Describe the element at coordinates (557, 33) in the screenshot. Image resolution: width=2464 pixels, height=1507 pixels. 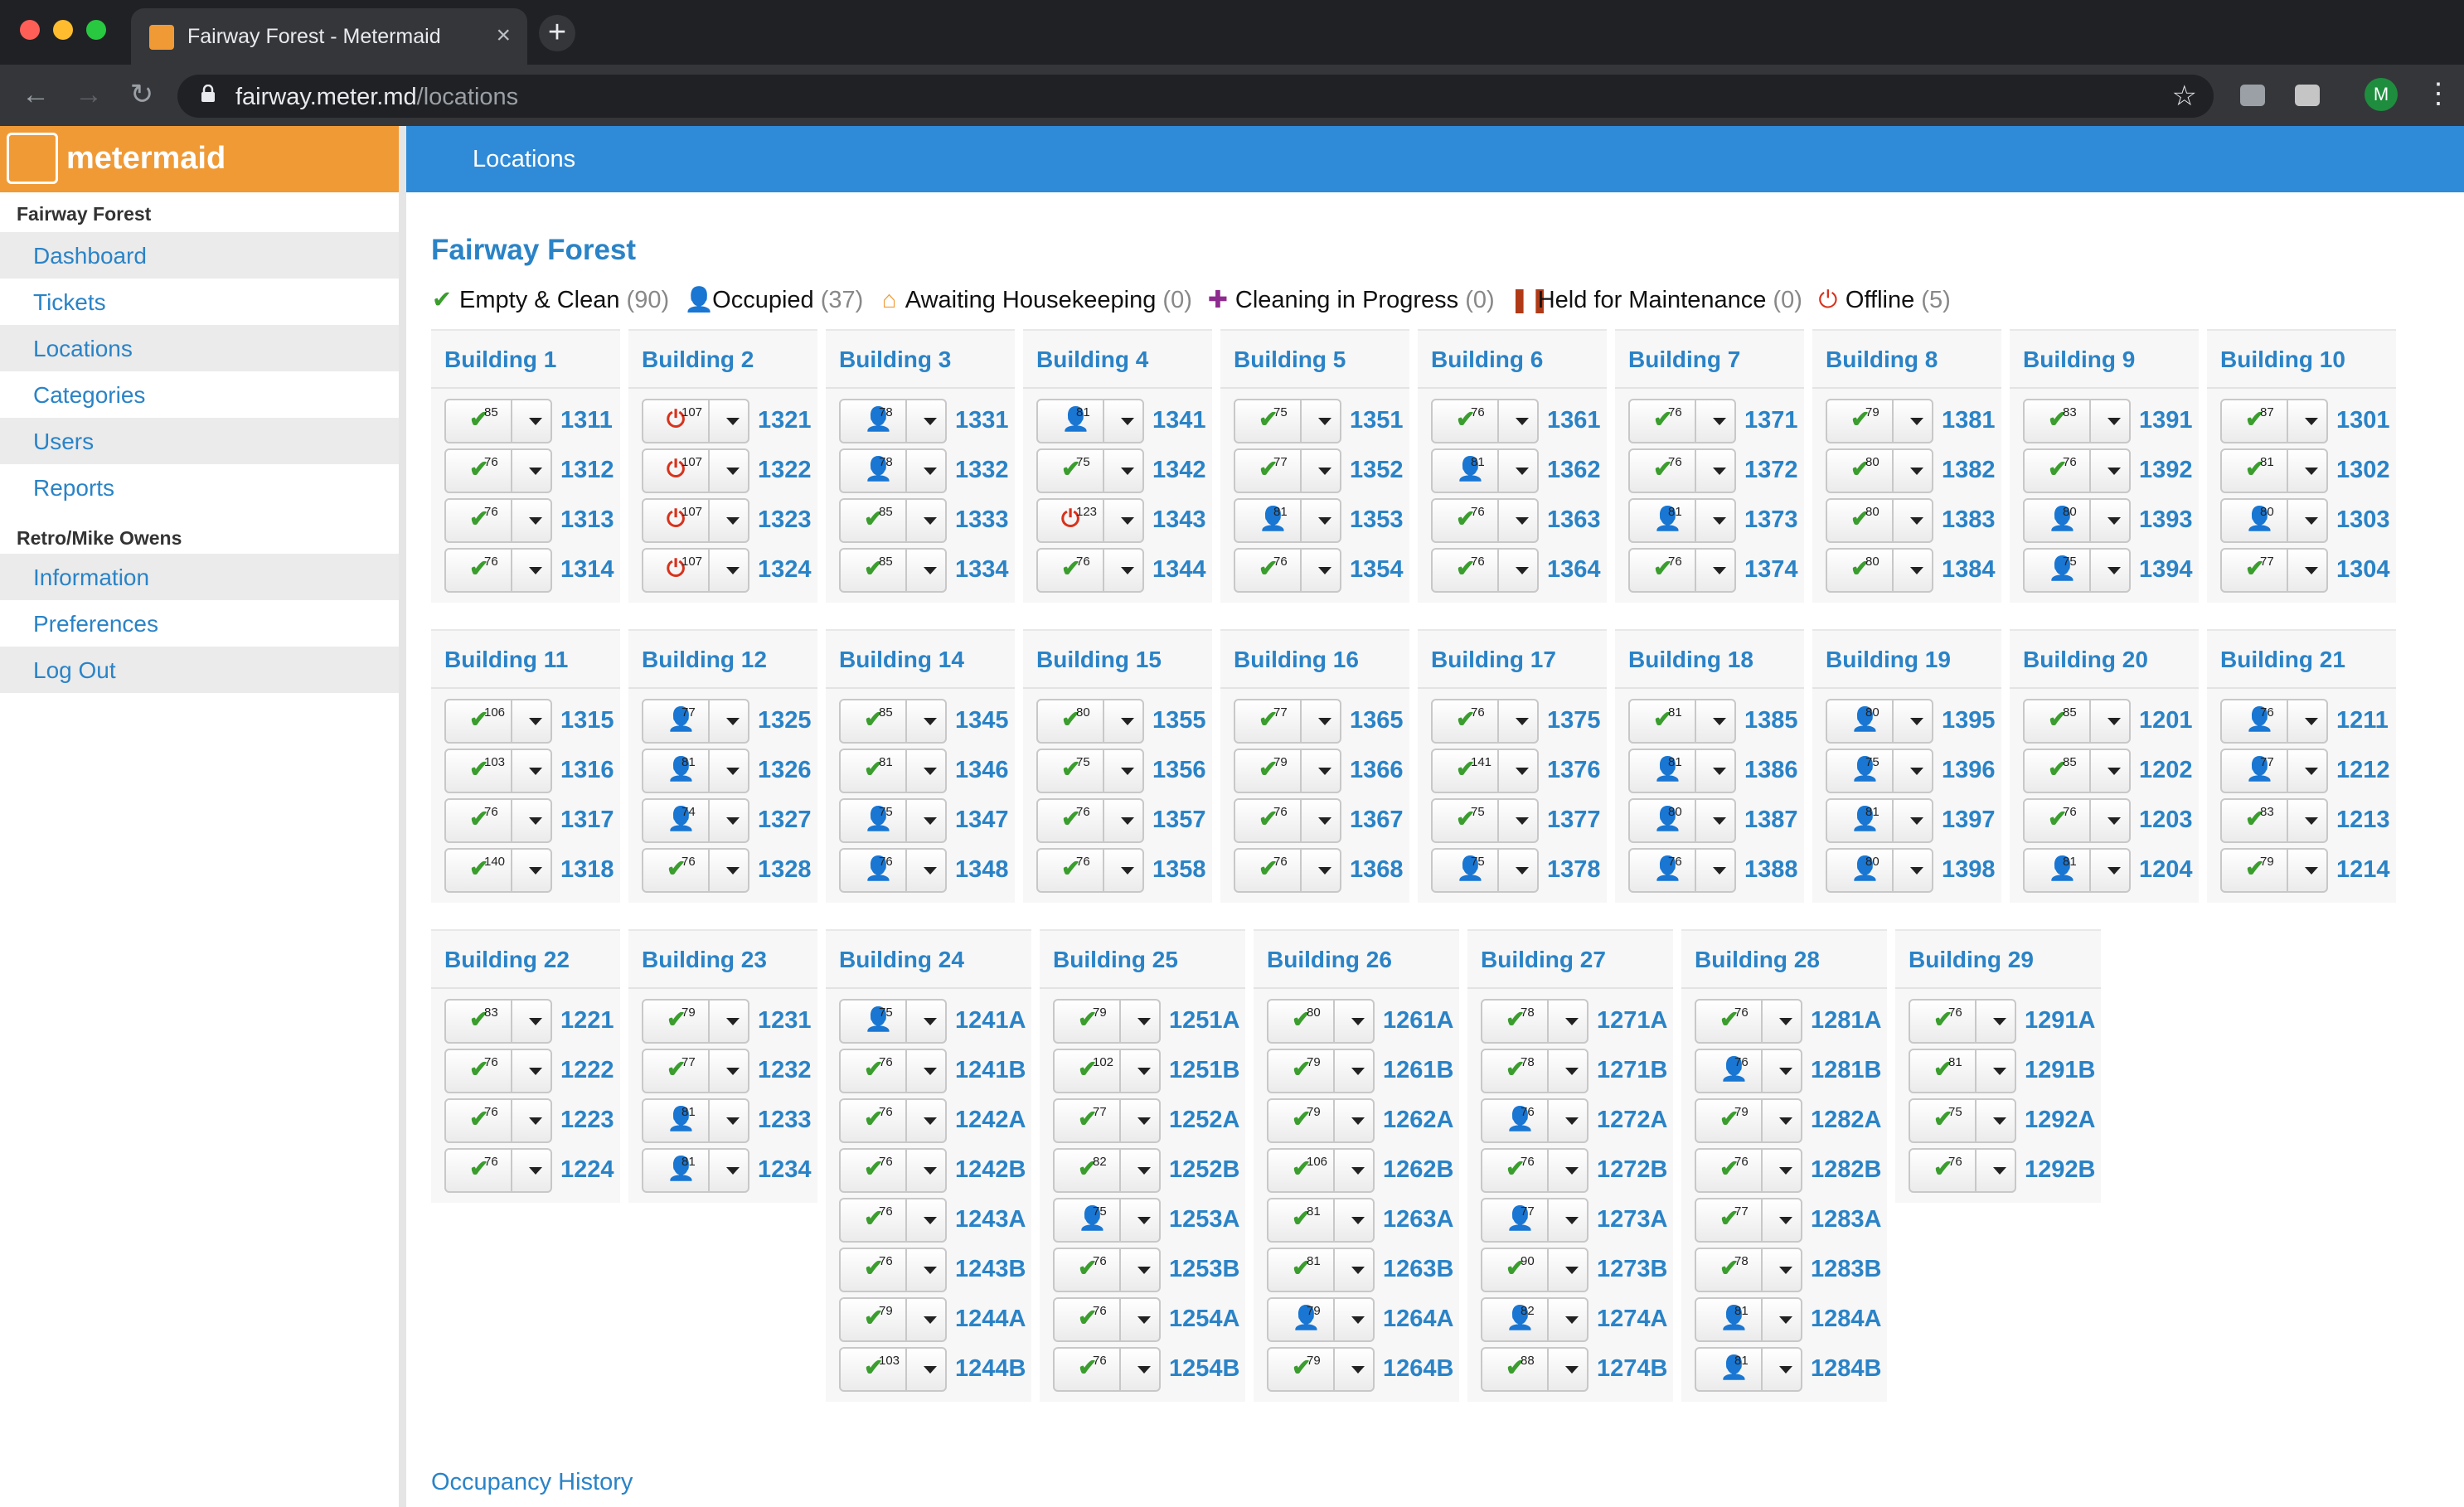
I see `new-tab-button: +` at that location.